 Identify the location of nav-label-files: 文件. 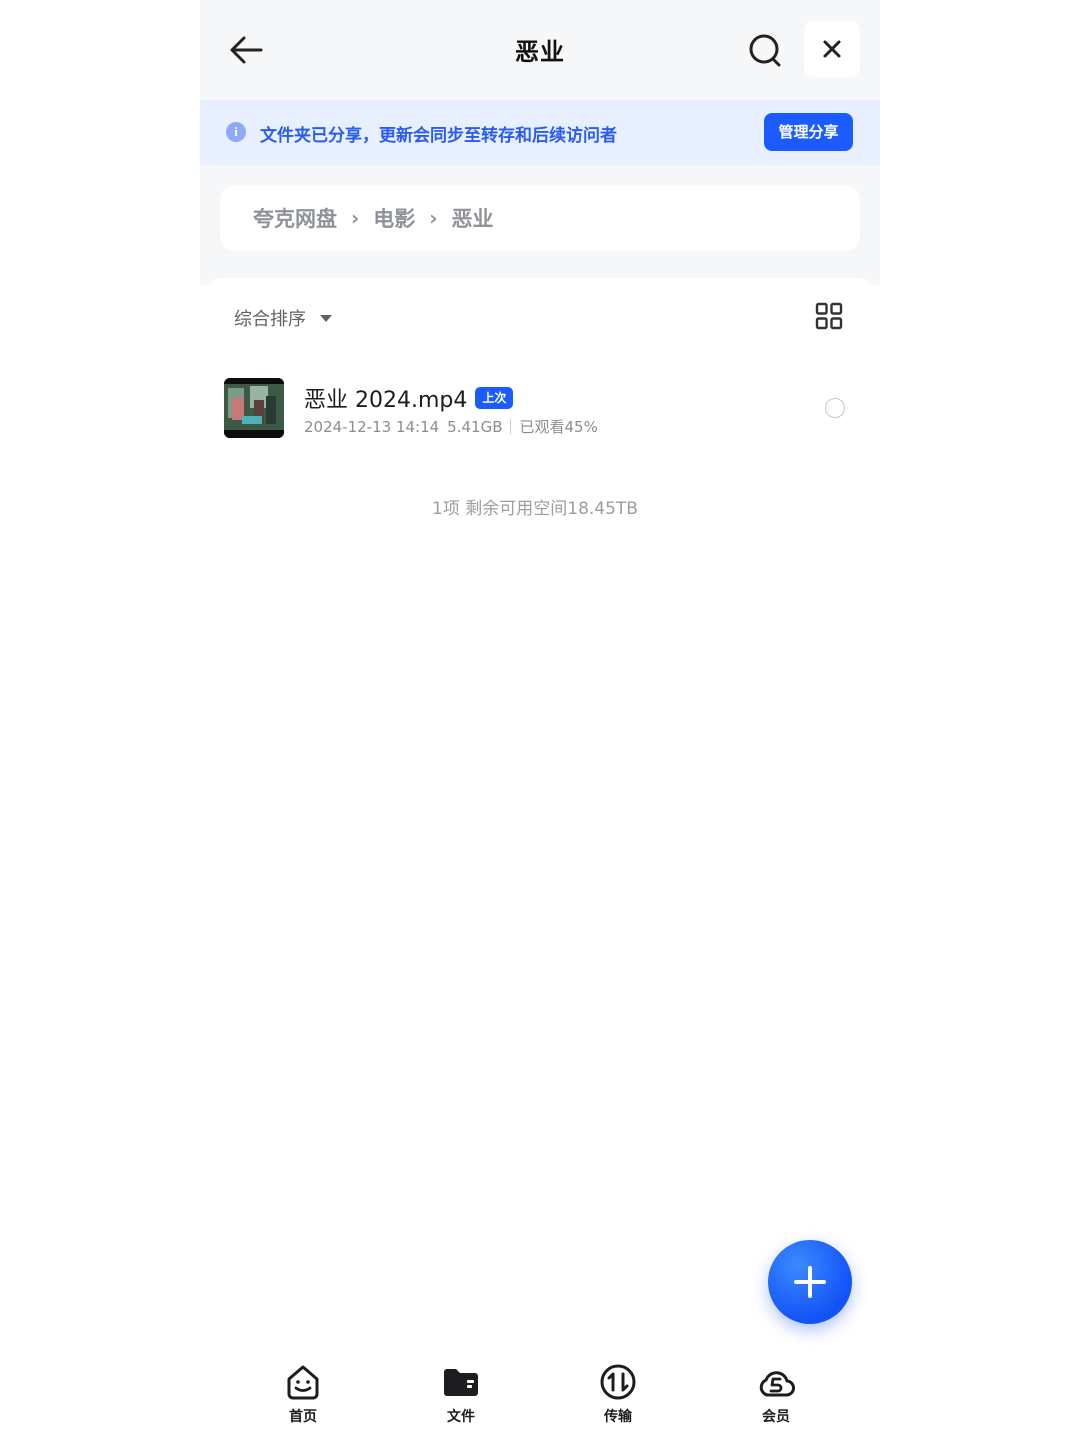
(461, 1417).